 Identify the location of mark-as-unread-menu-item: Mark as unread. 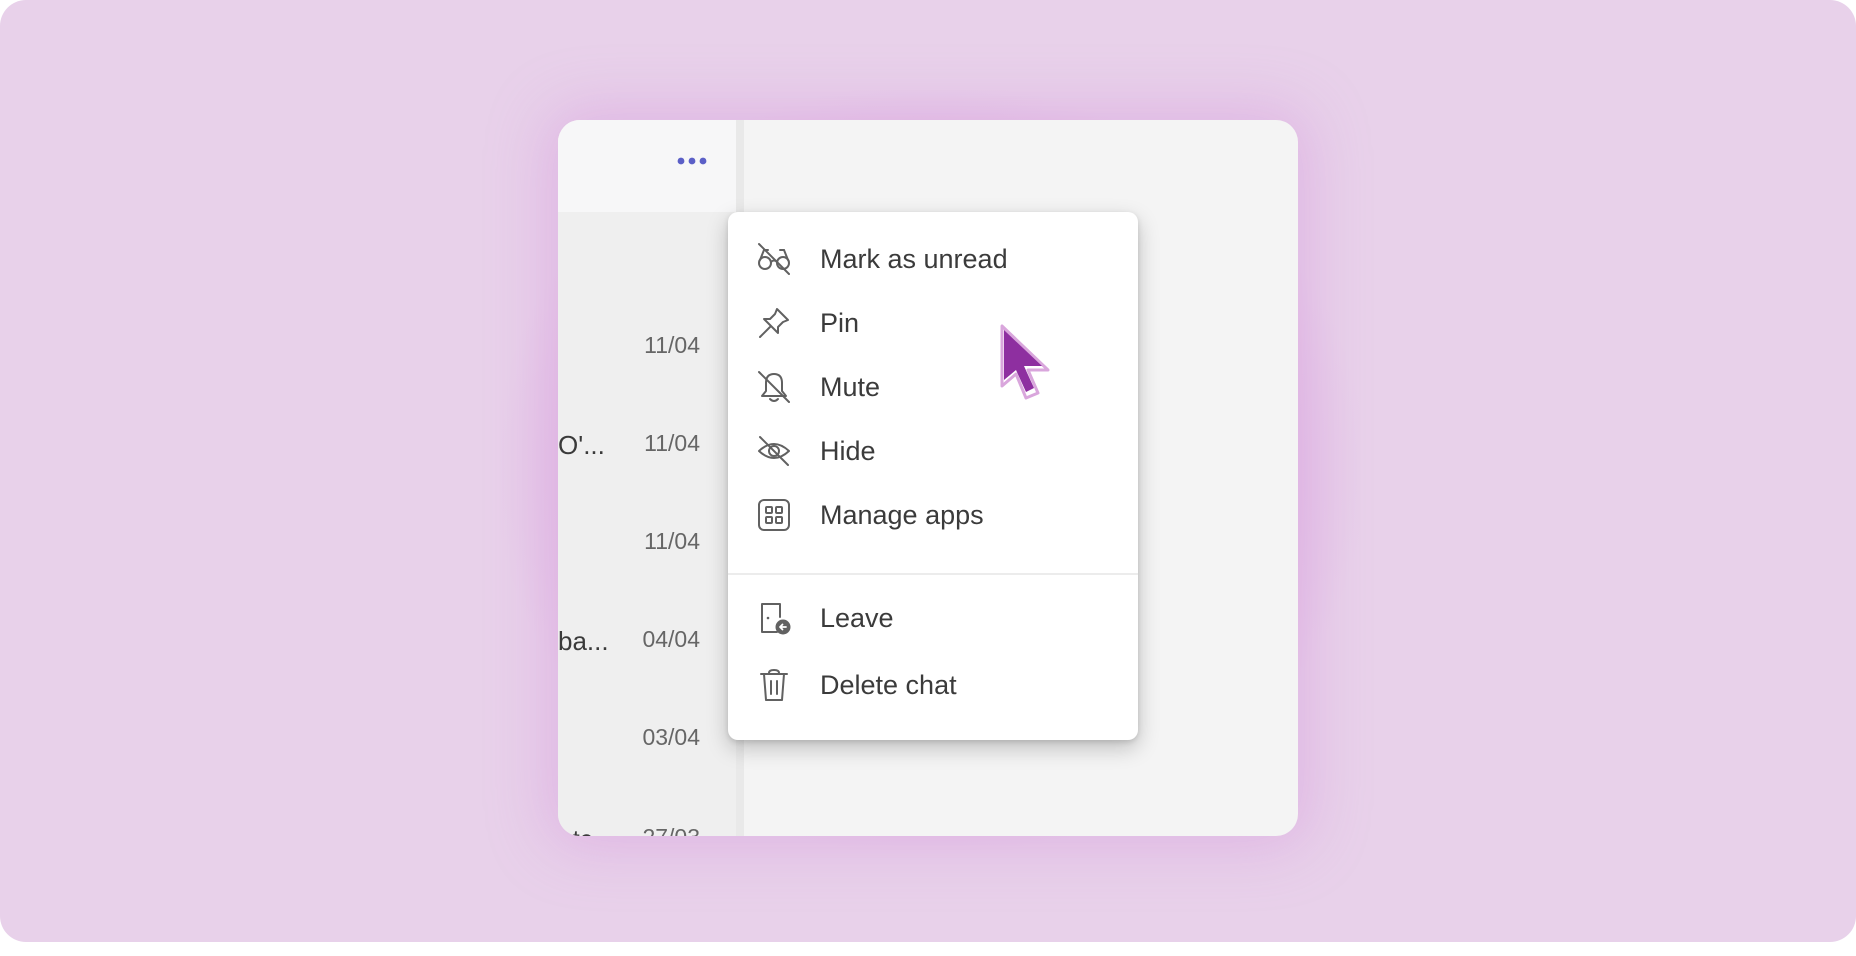
(933, 259).